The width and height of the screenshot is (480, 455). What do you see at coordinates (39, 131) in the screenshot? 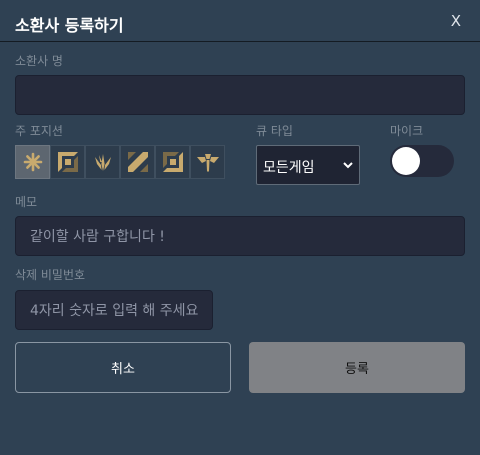
I see `position-label: 주 포지션` at bounding box center [39, 131].